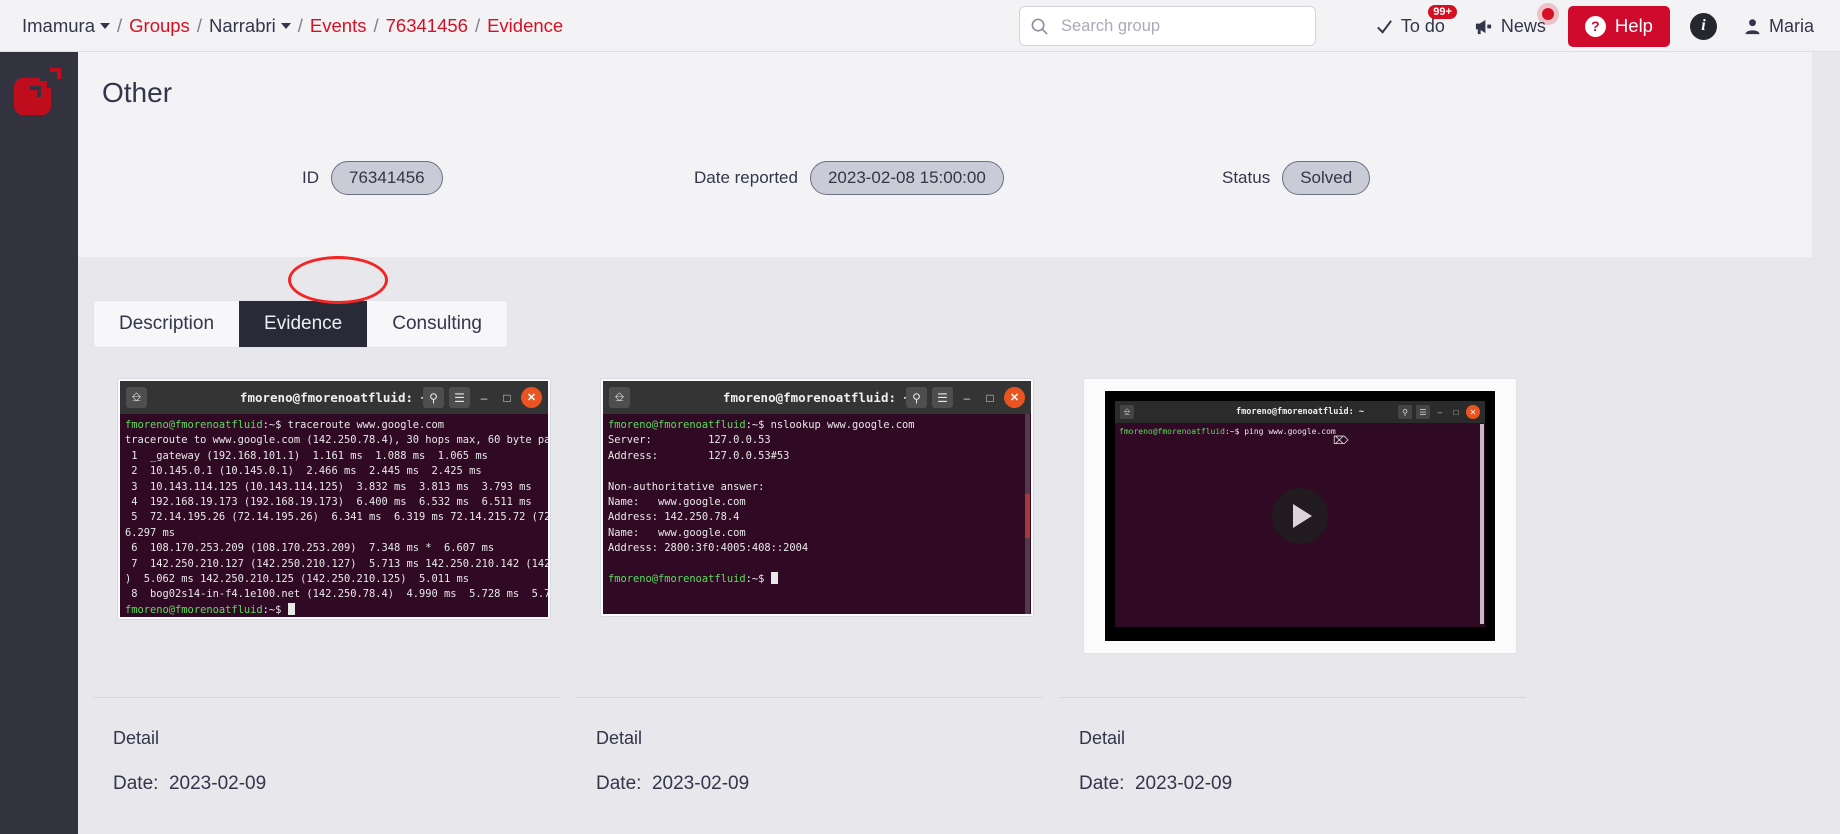 Image resolution: width=1840 pixels, height=834 pixels. Describe the element at coordinates (1523, 25) in the screenshot. I see `news-label: News` at that location.